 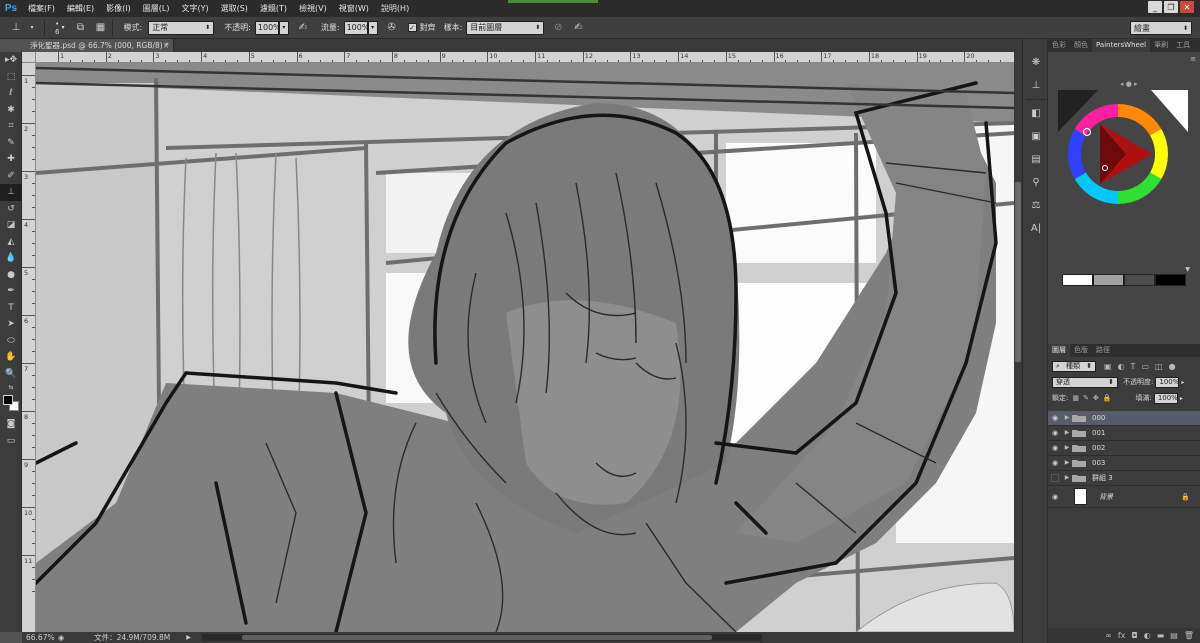 What do you see at coordinates (558, 28) in the screenshot?
I see `ignore-adjustment-icon: ⊘` at bounding box center [558, 28].